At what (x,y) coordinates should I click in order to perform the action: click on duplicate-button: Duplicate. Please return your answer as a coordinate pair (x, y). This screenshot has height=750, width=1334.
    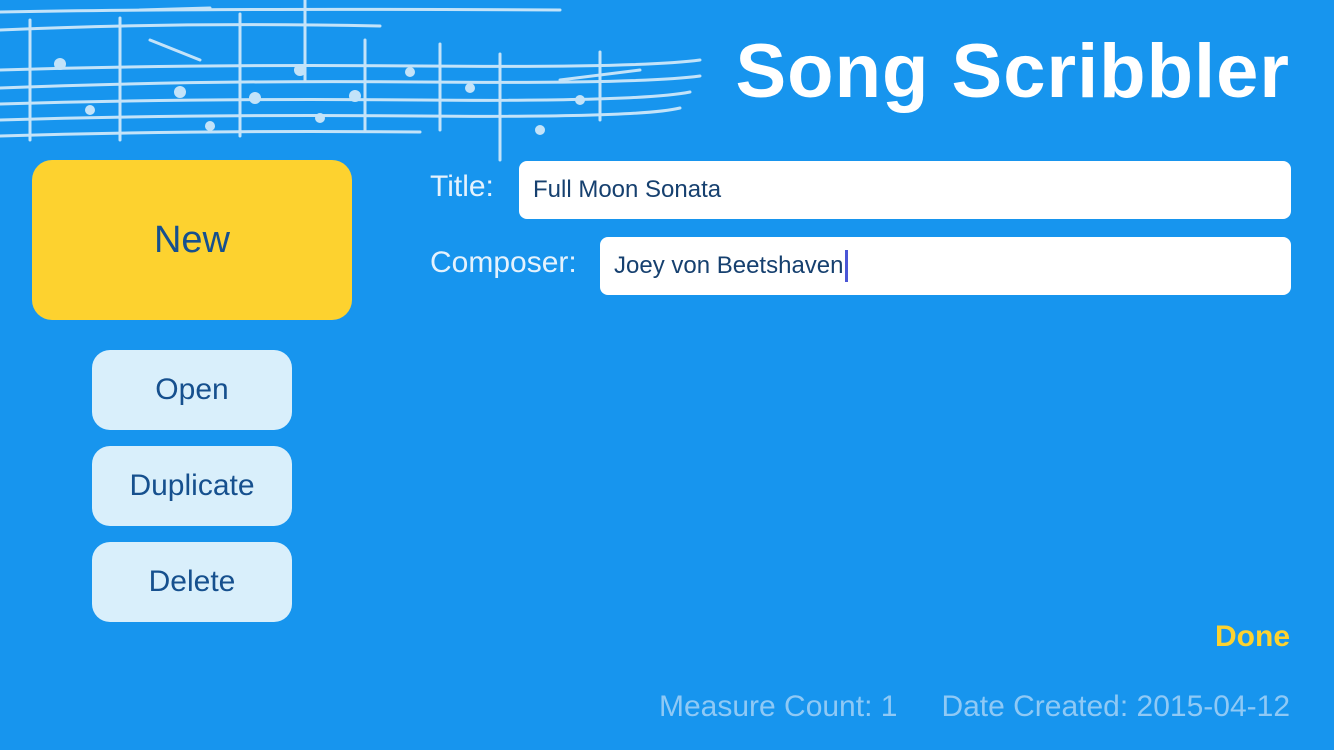
    Looking at the image, I should click on (192, 486).